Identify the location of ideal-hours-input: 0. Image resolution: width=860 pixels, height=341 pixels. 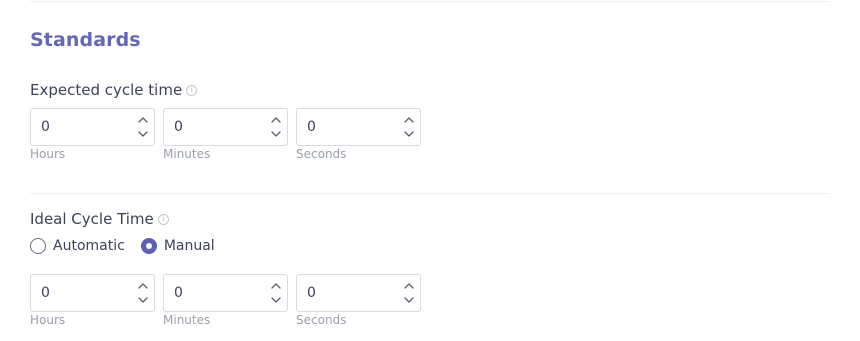
(92, 293).